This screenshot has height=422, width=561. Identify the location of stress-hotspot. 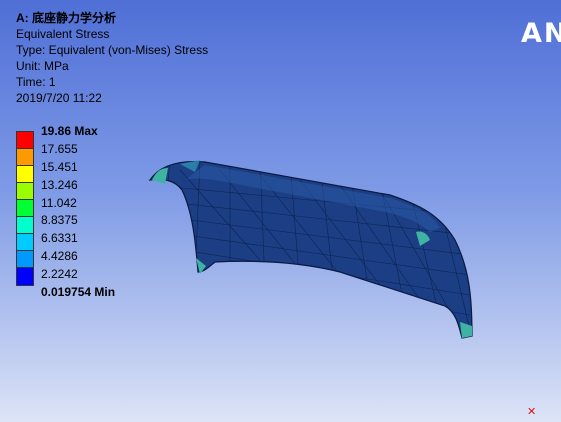
(160, 176).